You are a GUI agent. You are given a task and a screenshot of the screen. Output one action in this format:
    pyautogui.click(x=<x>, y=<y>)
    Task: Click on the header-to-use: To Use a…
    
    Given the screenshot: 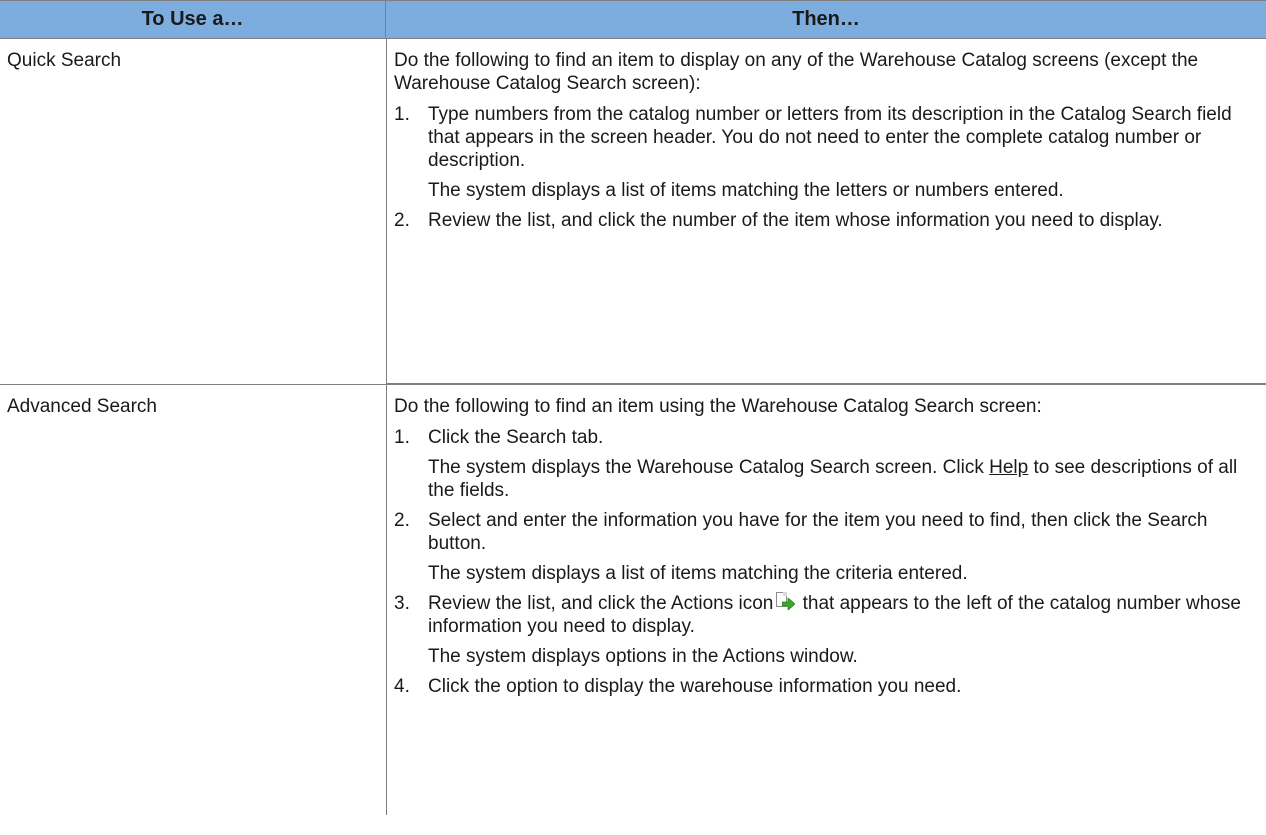 What is the action you would take?
    pyautogui.click(x=193, y=19)
    